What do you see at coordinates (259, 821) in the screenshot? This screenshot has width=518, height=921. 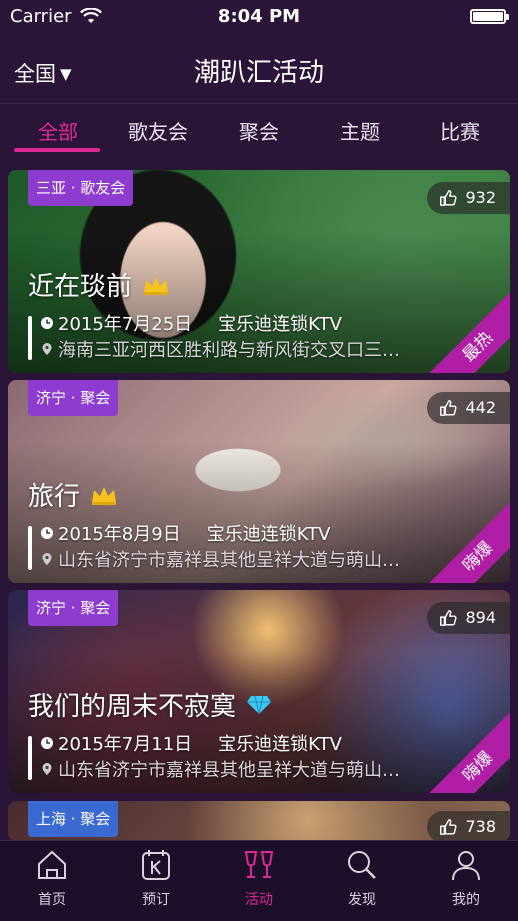 I see `event-card: 上海 · 聚会 738` at bounding box center [259, 821].